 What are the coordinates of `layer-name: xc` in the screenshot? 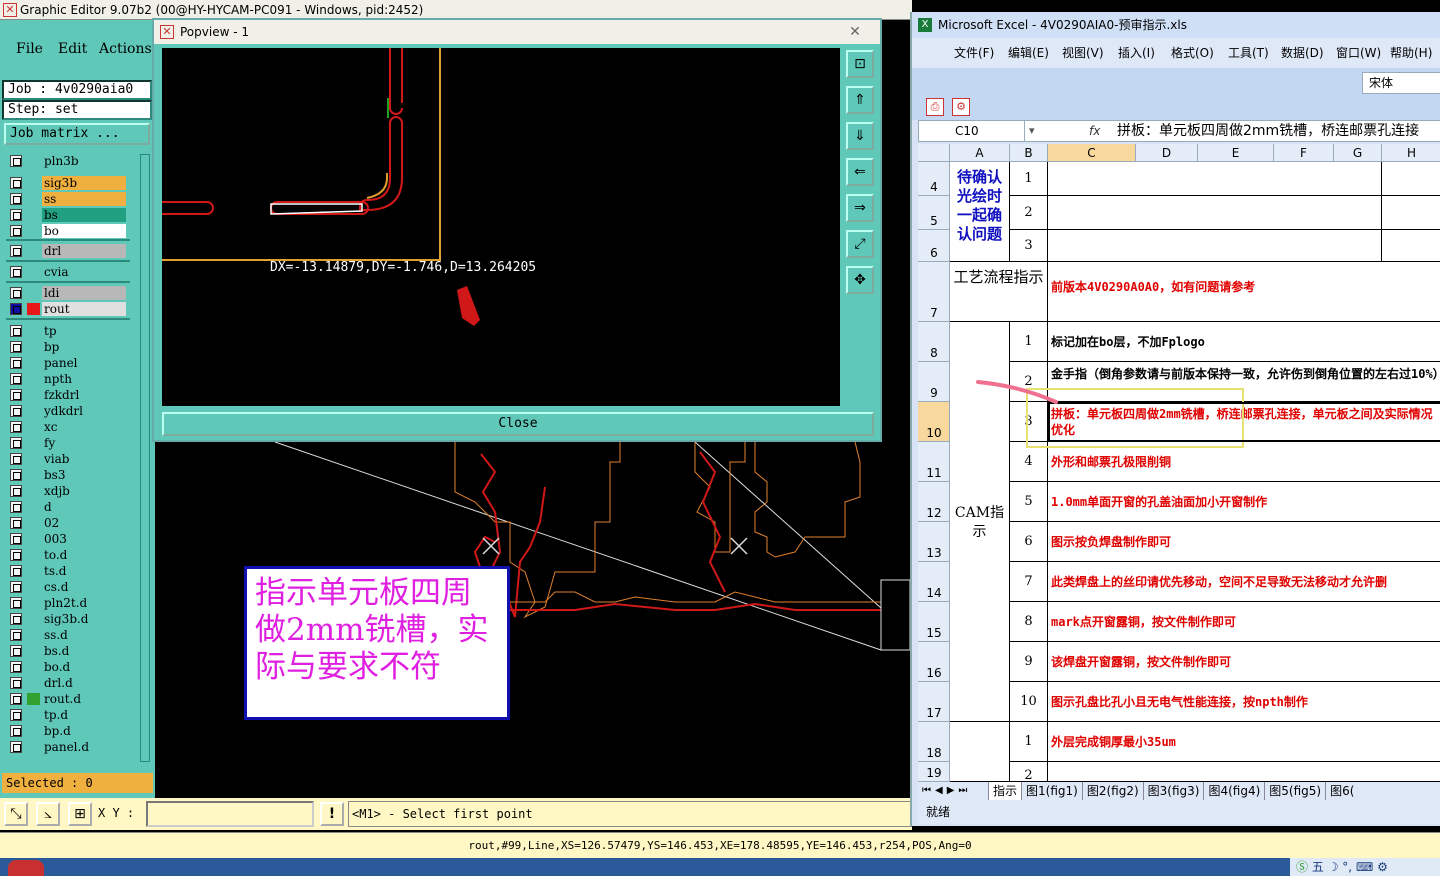 It's located at (84, 427).